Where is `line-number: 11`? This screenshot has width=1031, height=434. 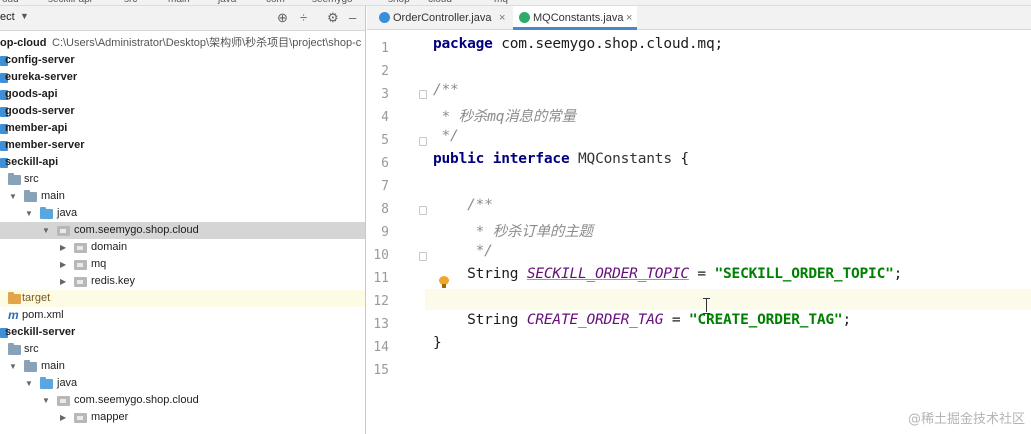
line-number: 11 is located at coordinates (381, 278).